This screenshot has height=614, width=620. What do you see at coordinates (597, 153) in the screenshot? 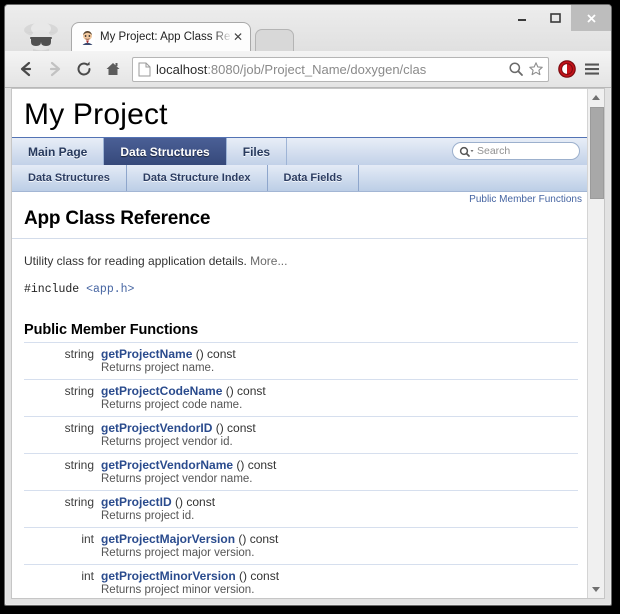
I see `scrollbar-thumb` at bounding box center [597, 153].